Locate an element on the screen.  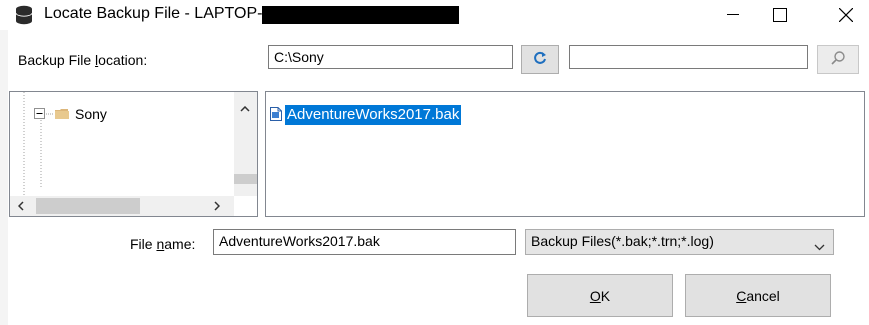
chevron-down-icon is located at coordinates (819, 246).